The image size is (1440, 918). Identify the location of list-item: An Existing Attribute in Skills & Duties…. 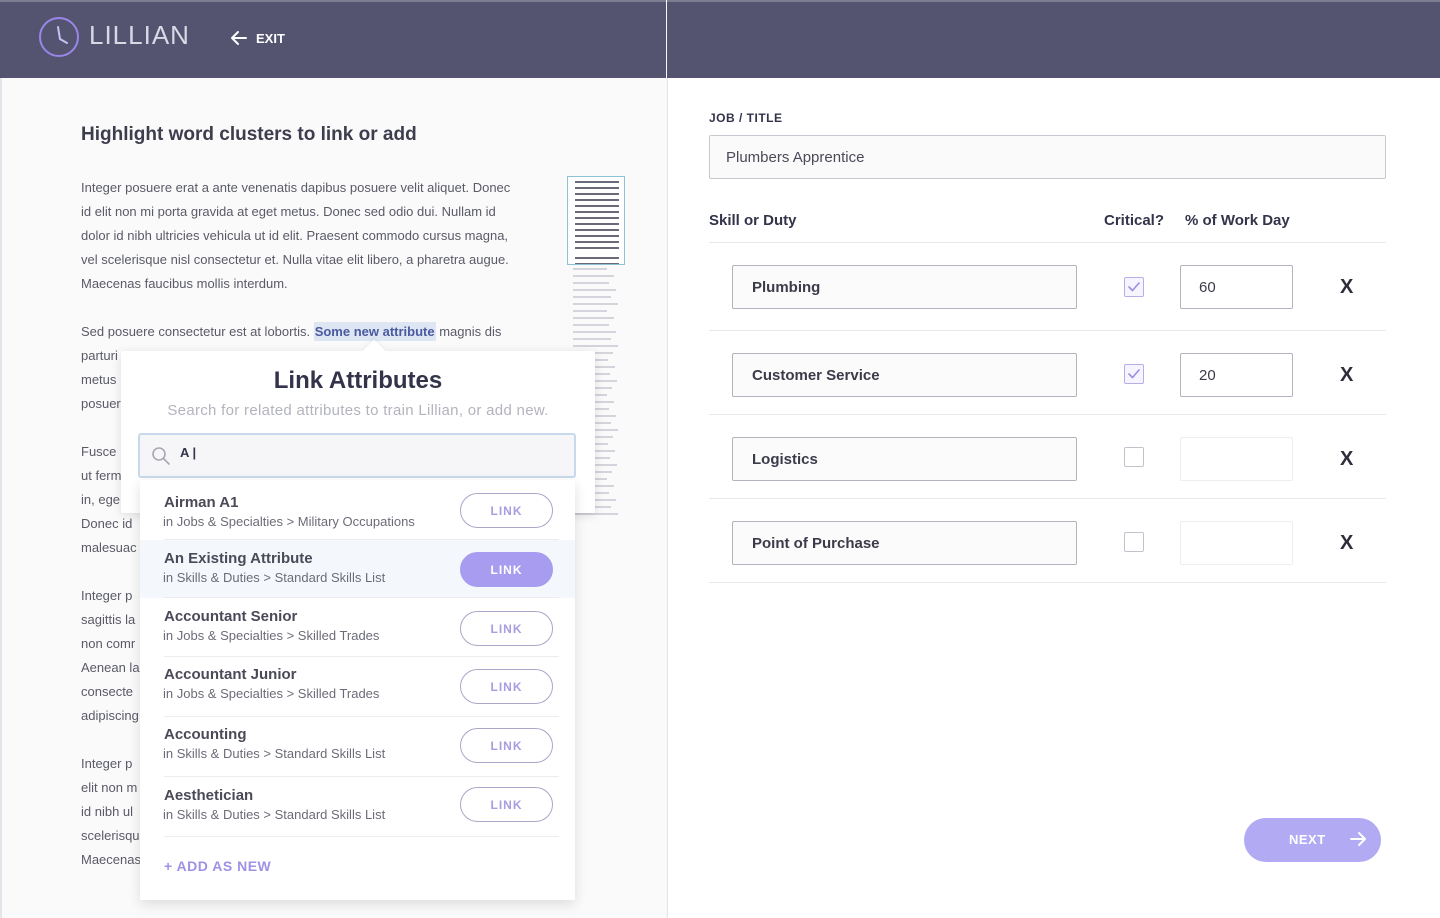
(357, 569).